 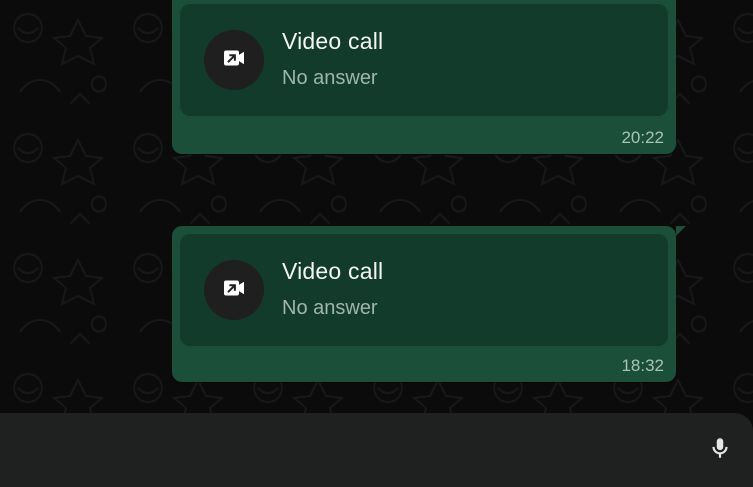 What do you see at coordinates (642, 365) in the screenshot?
I see `message-time: 18:32` at bounding box center [642, 365].